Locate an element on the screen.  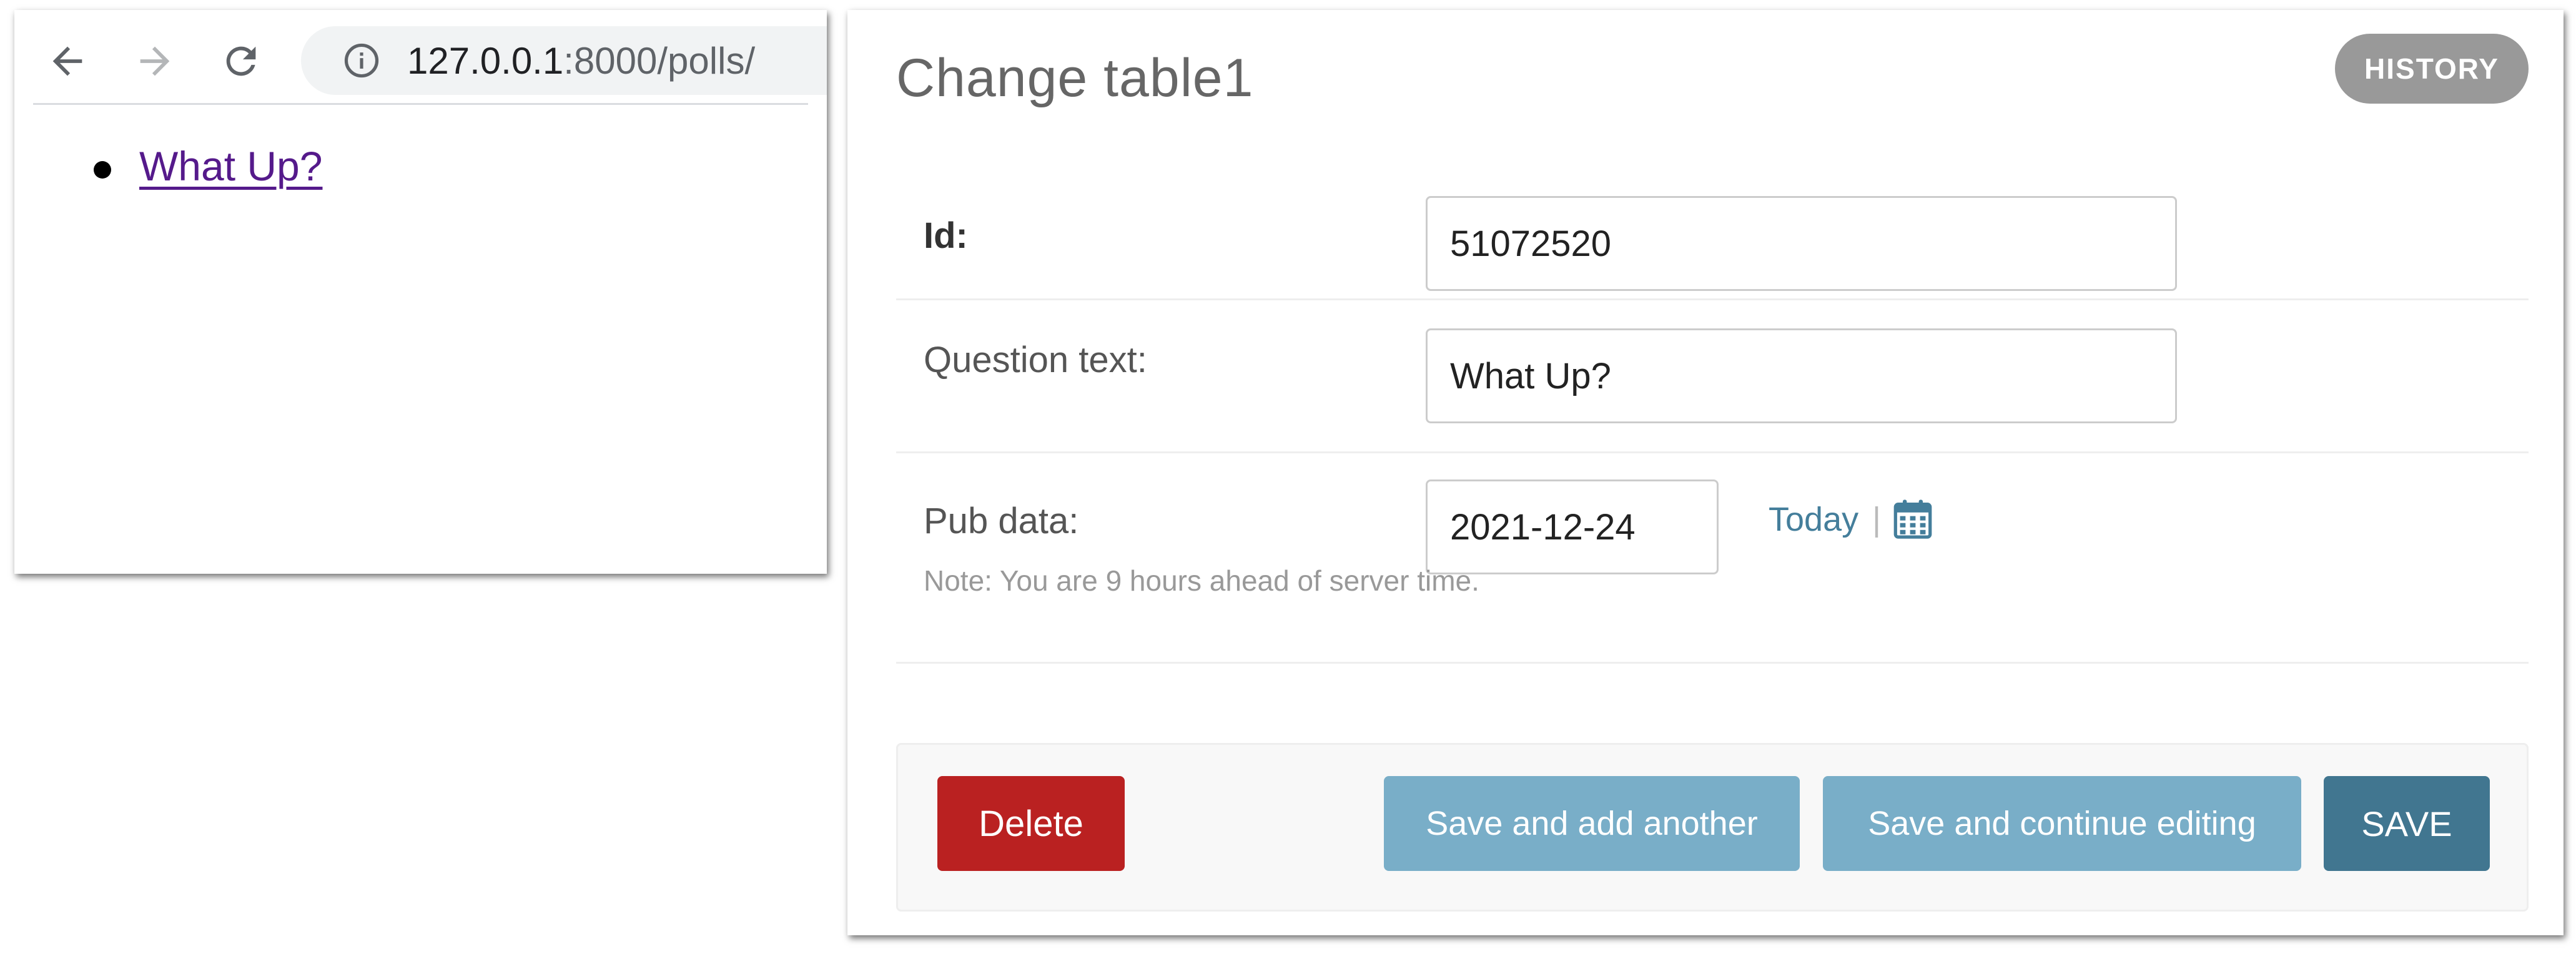
save-button: SAVE is located at coordinates (2407, 823).